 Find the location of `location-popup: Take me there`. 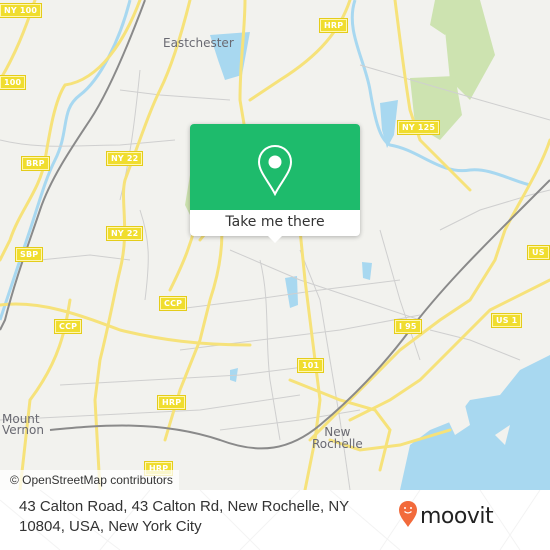

location-popup: Take me there is located at coordinates (275, 183).